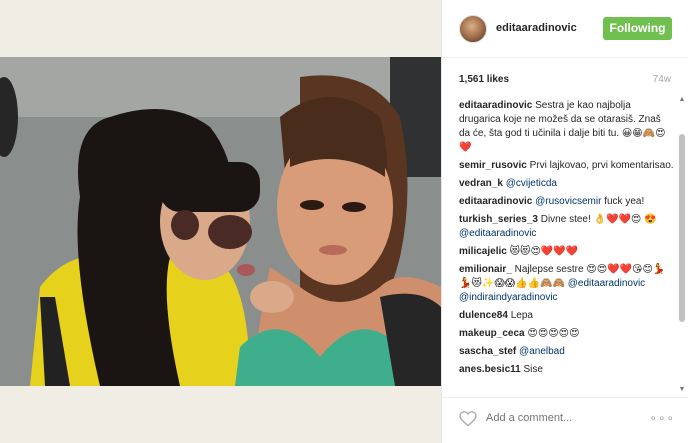 This screenshot has width=688, height=443. Describe the element at coordinates (483, 251) in the screenshot. I see `comment-user: milicajelic` at that location.